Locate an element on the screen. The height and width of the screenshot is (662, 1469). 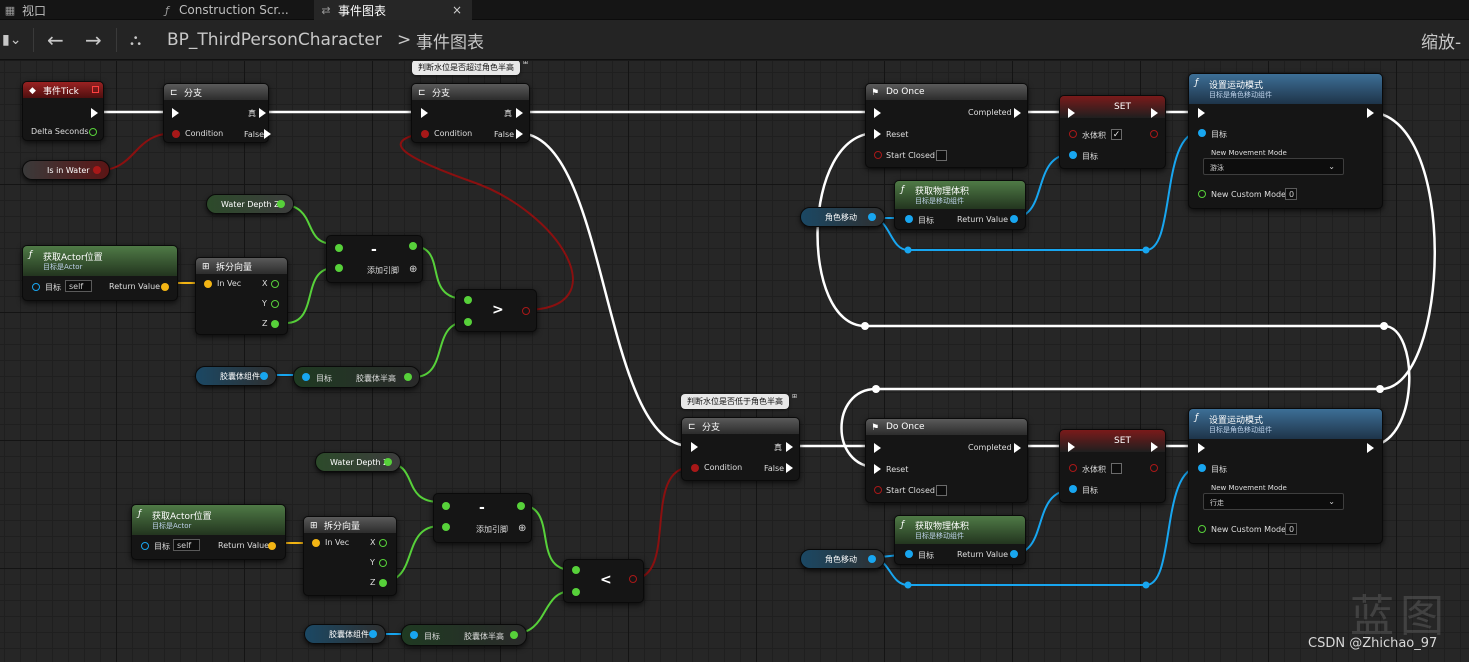
is-in-water-variable: Is in Water is located at coordinates (66, 170).